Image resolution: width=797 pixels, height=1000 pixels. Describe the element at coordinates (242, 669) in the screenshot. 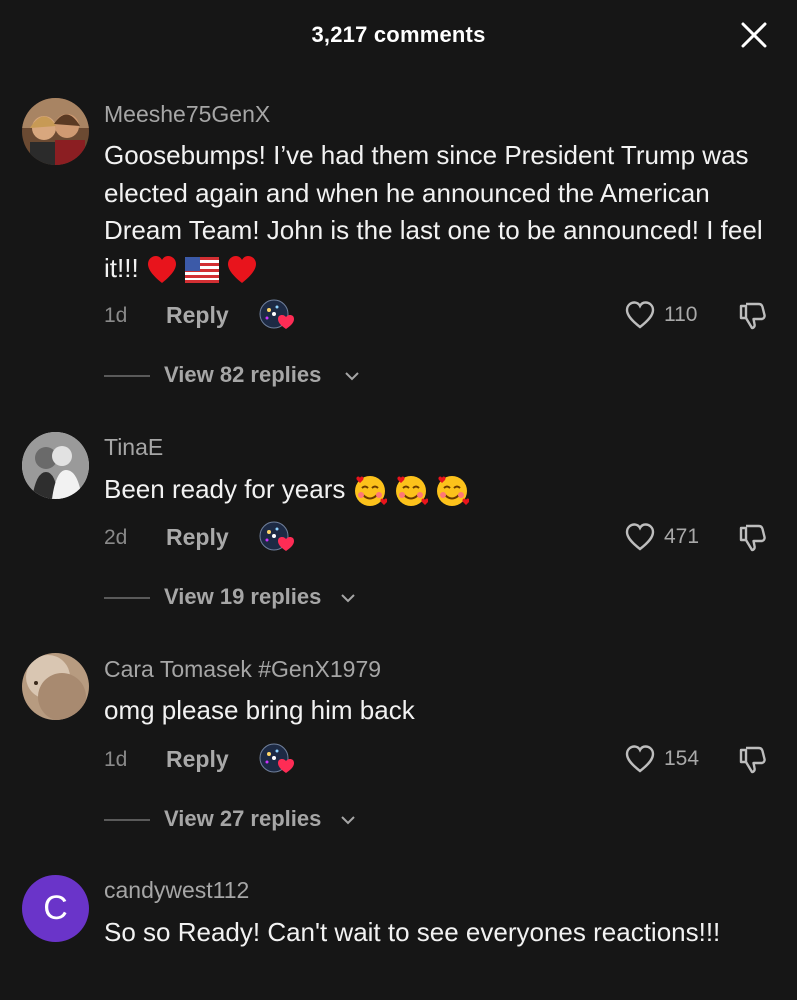

I see `comment-username: Cara Tomasek #GenX1979` at that location.